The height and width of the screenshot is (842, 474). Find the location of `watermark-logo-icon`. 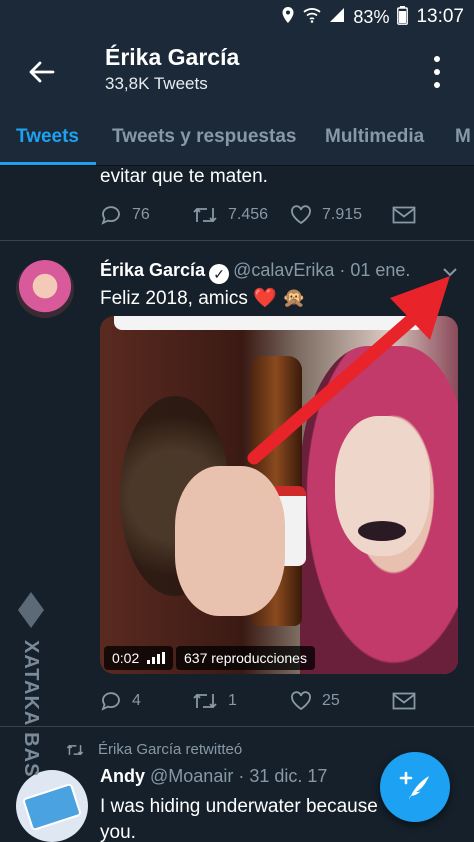

watermark-logo-icon is located at coordinates (31, 610).